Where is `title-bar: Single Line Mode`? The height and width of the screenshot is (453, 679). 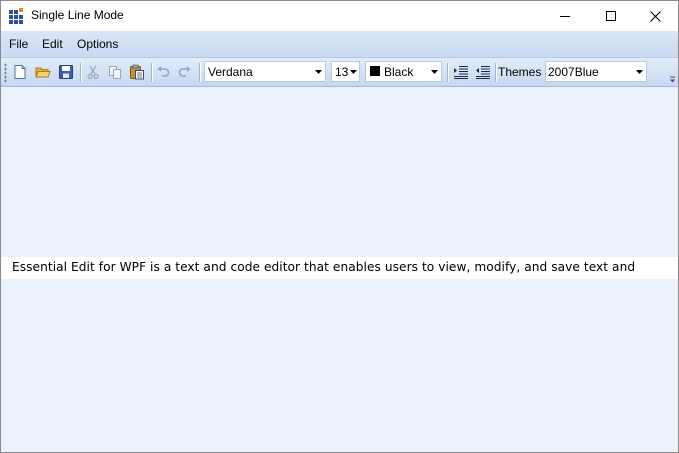 title-bar: Single Line Mode is located at coordinates (339, 16).